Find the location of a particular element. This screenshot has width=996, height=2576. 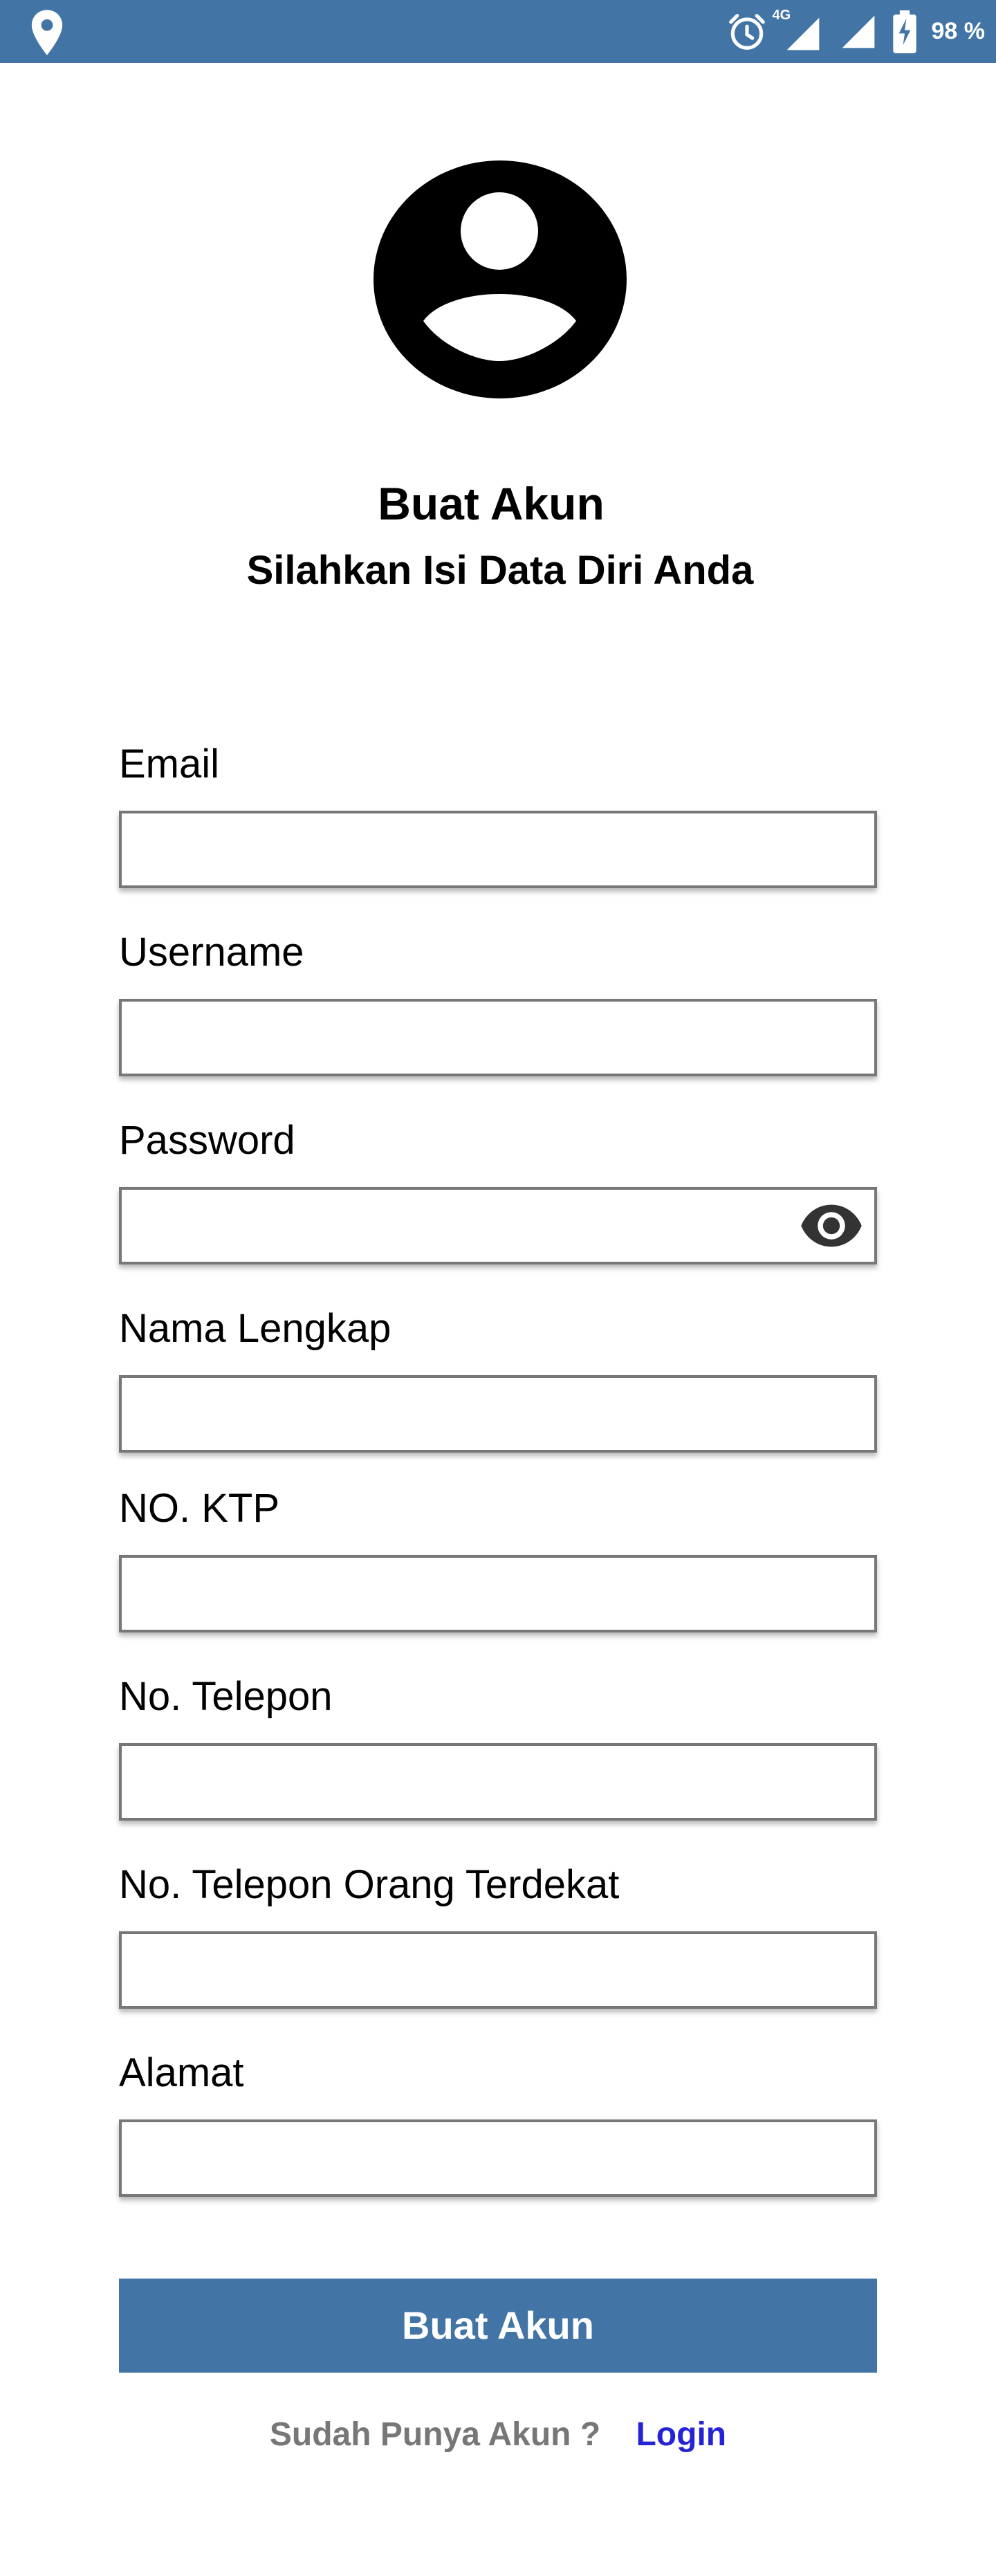

alarm-clock-icon is located at coordinates (746, 31).